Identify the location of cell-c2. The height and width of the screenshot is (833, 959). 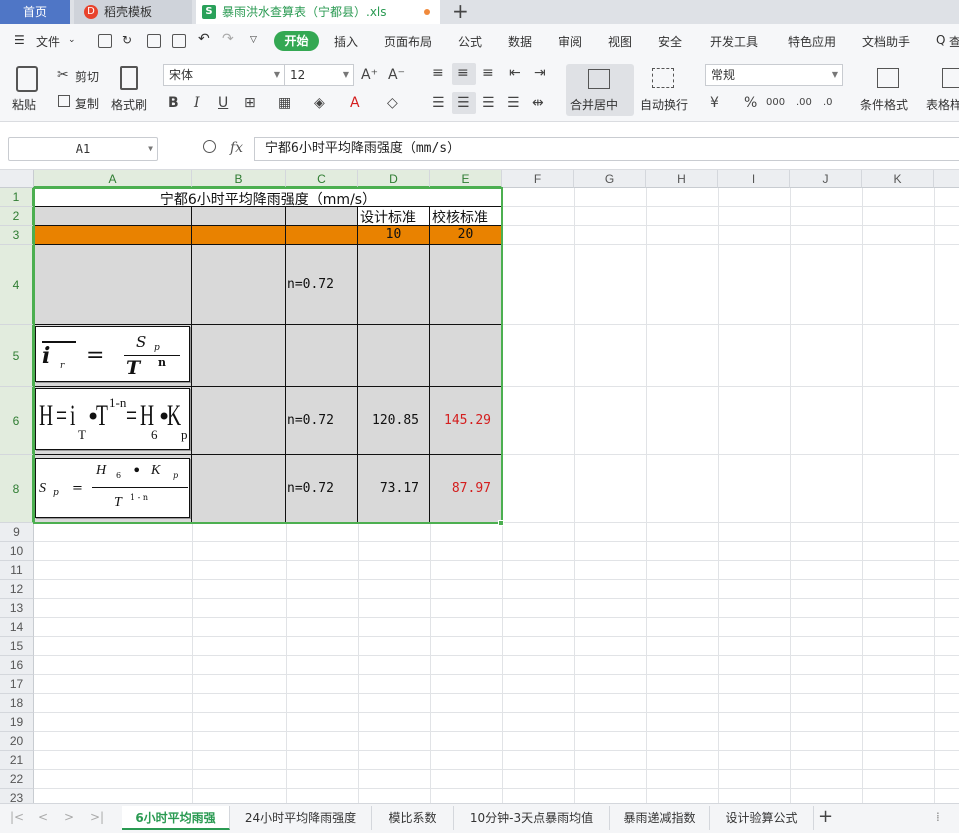
(322, 216).